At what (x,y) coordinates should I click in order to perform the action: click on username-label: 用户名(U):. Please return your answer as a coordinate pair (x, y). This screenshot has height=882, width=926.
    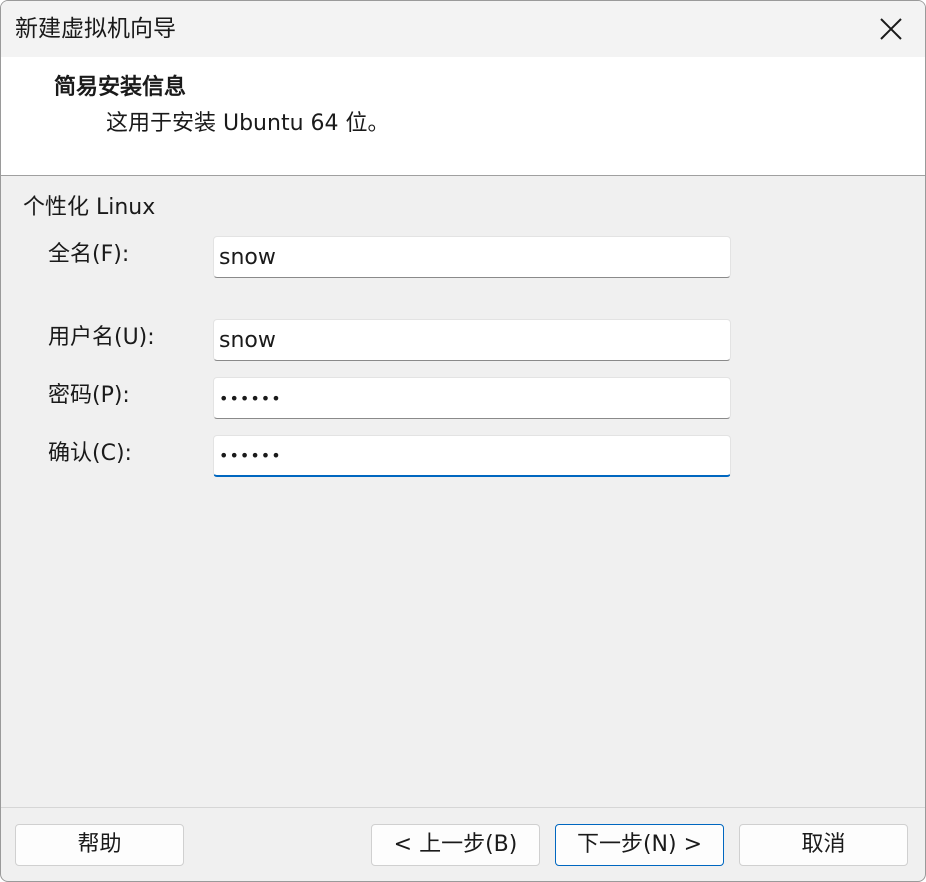
    Looking at the image, I should click on (101, 337).